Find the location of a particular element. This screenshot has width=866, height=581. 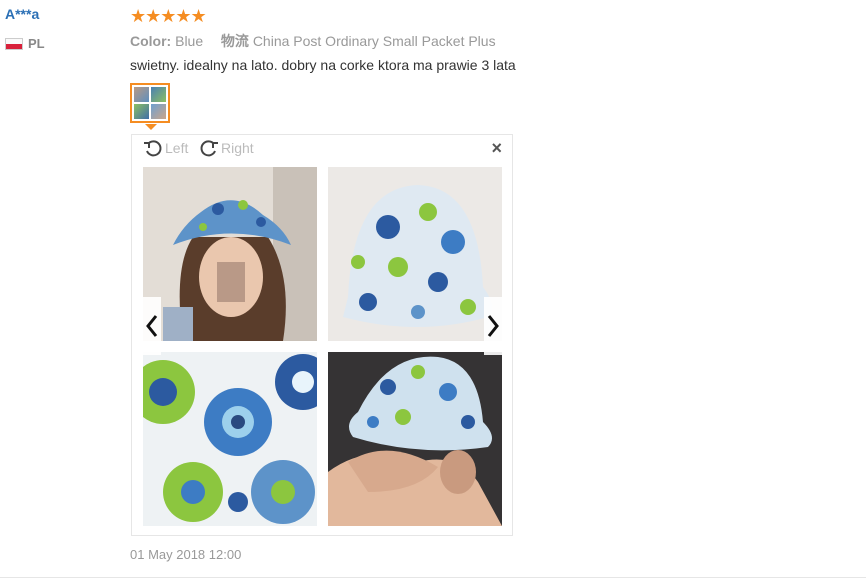

rotate-right-label: Right is located at coordinates (237, 148).